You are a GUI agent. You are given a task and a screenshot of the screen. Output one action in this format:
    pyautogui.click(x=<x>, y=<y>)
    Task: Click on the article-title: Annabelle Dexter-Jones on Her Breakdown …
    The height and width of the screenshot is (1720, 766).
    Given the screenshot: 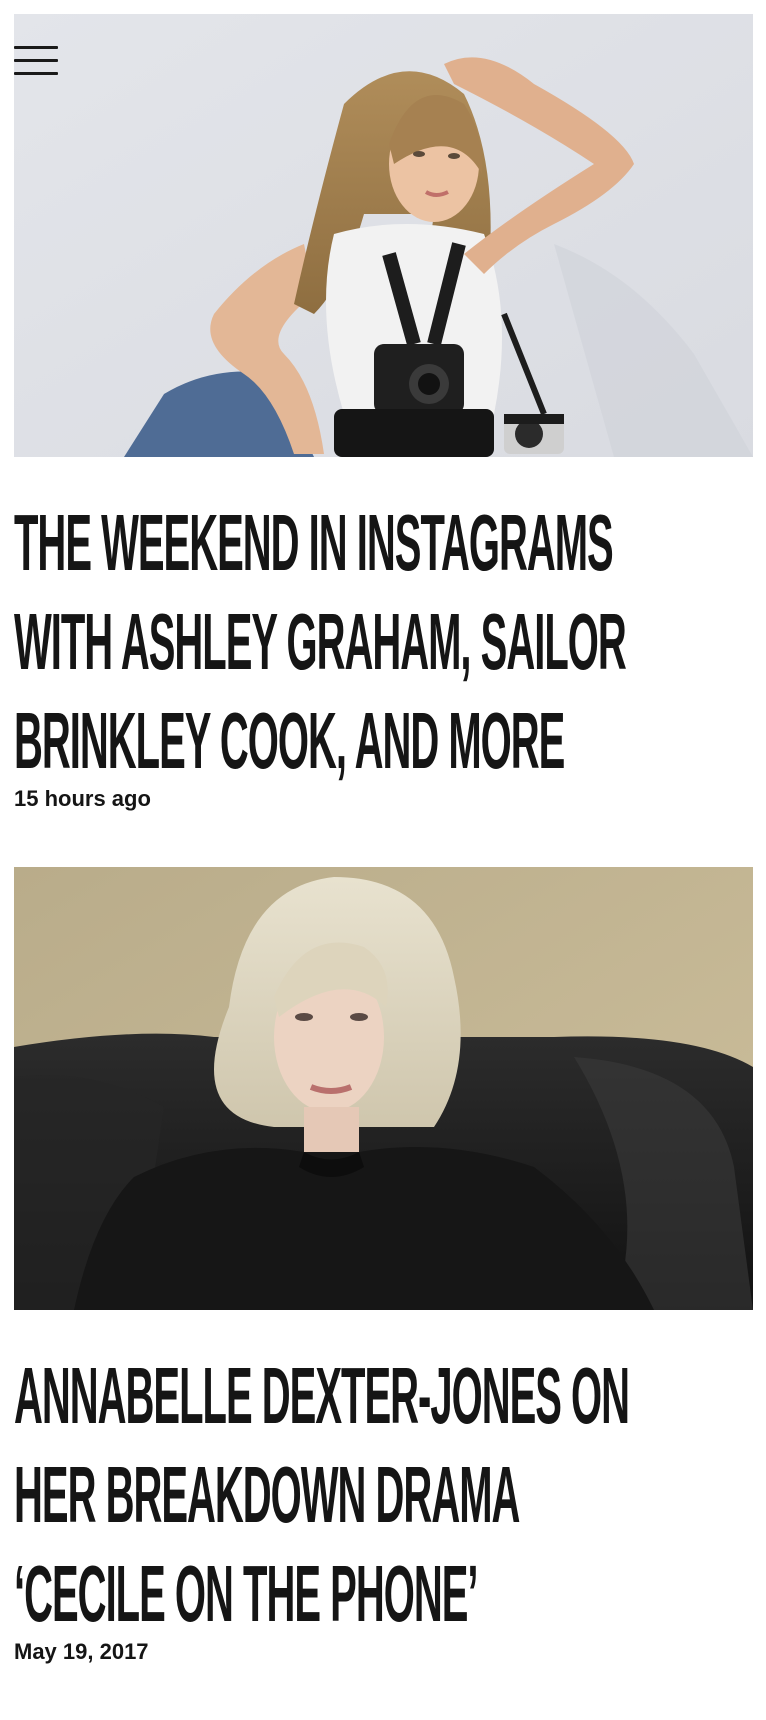 What is the action you would take?
    pyautogui.click(x=328, y=1494)
    